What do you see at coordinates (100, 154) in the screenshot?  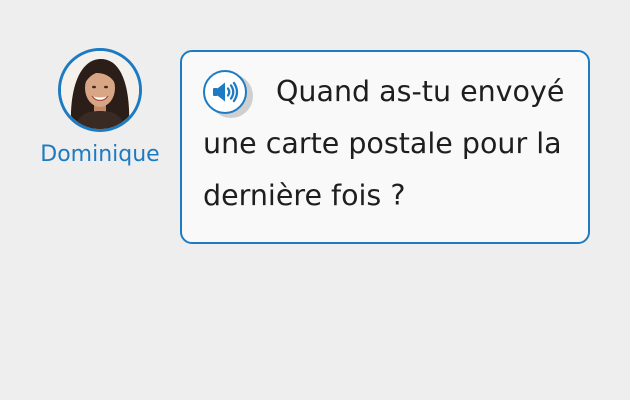 I see `speaker-name: Dominique` at bounding box center [100, 154].